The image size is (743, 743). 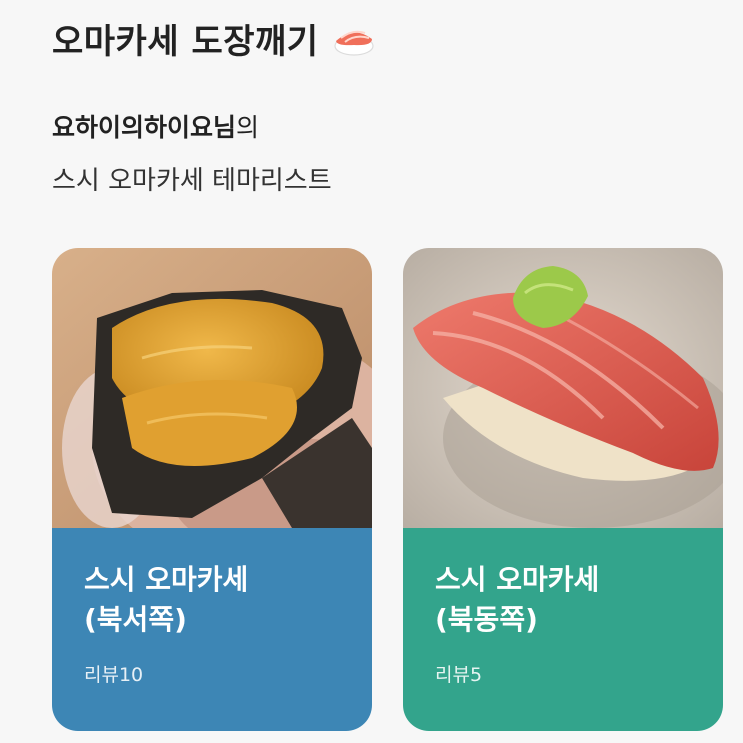 What do you see at coordinates (517, 599) in the screenshot?
I see `card-title: 스시 오마카세 (북동쪽)` at bounding box center [517, 599].